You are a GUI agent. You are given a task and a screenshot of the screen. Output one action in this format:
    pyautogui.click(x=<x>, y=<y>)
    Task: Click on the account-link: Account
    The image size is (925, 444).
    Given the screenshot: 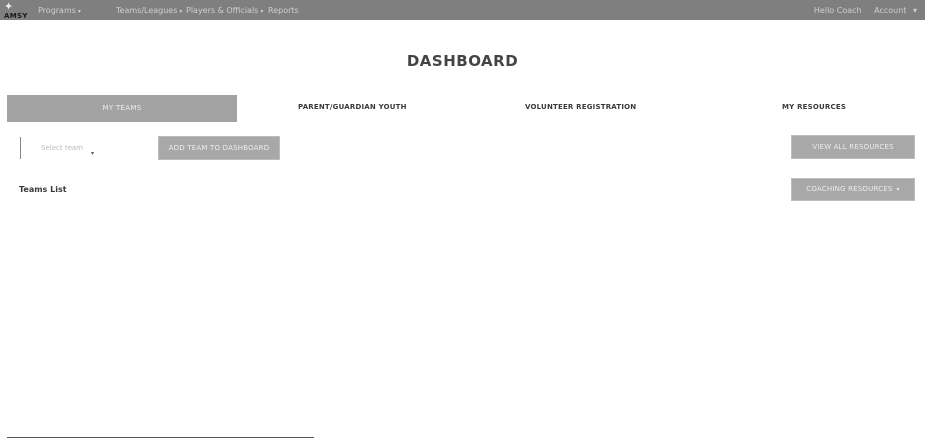 What is the action you would take?
    pyautogui.click(x=890, y=10)
    